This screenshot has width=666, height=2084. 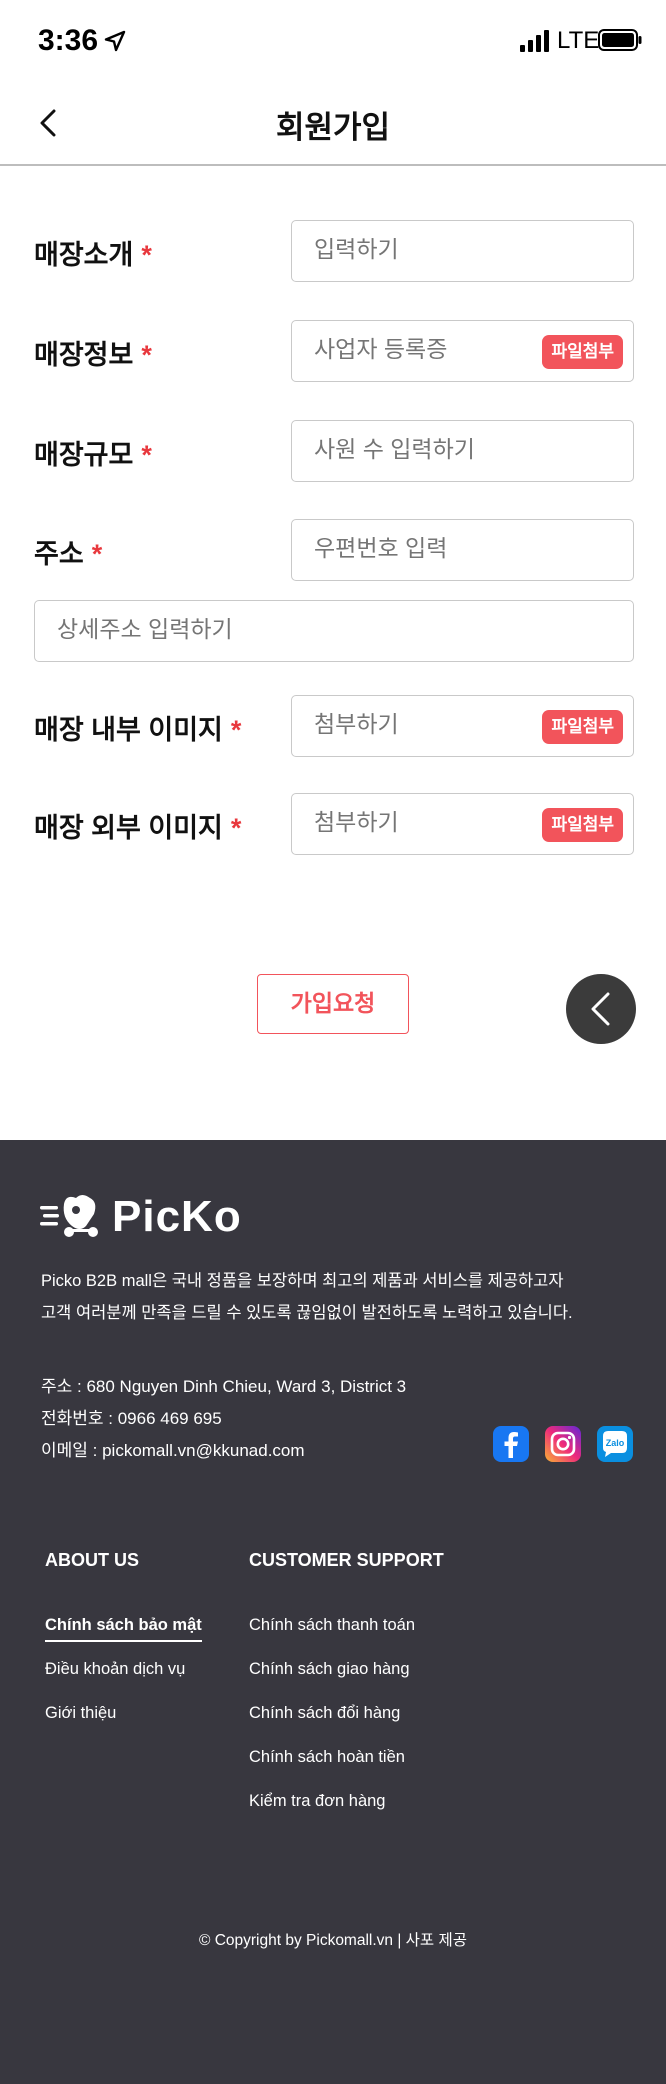 What do you see at coordinates (424, 449) in the screenshot?
I see `employee-count-input` at bounding box center [424, 449].